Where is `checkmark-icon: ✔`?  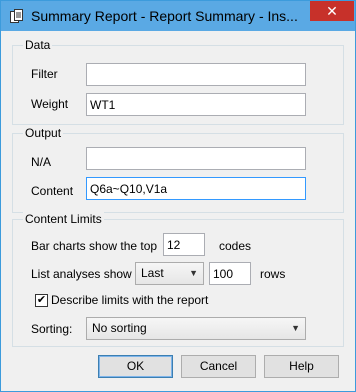
checkmark-icon: ✔ is located at coordinates (41, 300).